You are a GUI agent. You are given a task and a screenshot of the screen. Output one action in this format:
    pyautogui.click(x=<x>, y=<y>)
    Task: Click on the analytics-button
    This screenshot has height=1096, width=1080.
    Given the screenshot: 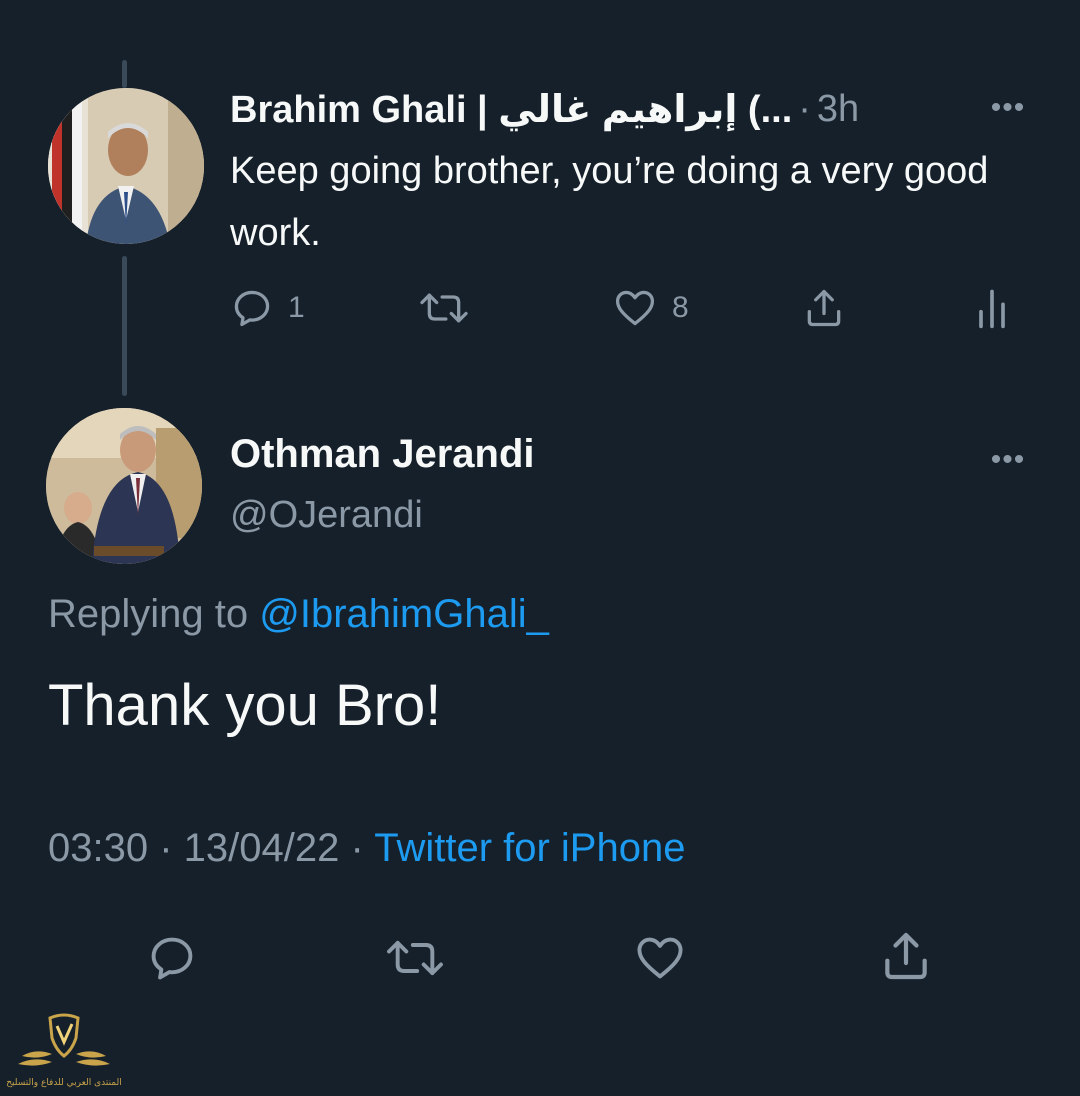 What is the action you would take?
    pyautogui.click(x=992, y=308)
    